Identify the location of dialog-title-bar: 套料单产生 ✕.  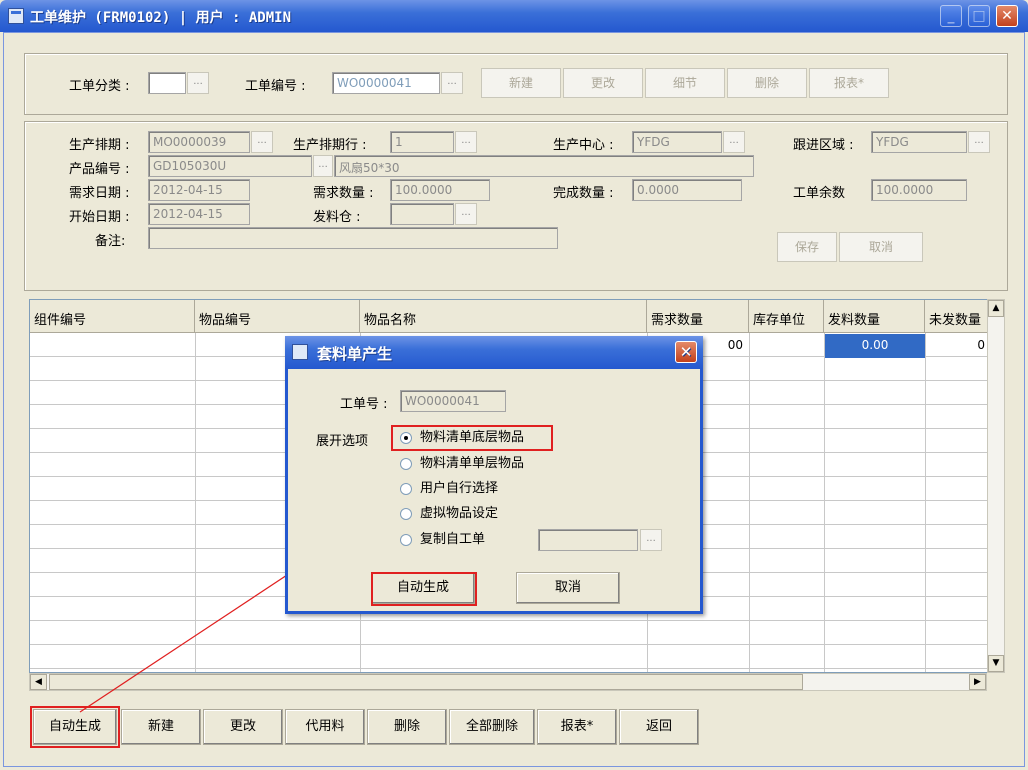
(494, 352).